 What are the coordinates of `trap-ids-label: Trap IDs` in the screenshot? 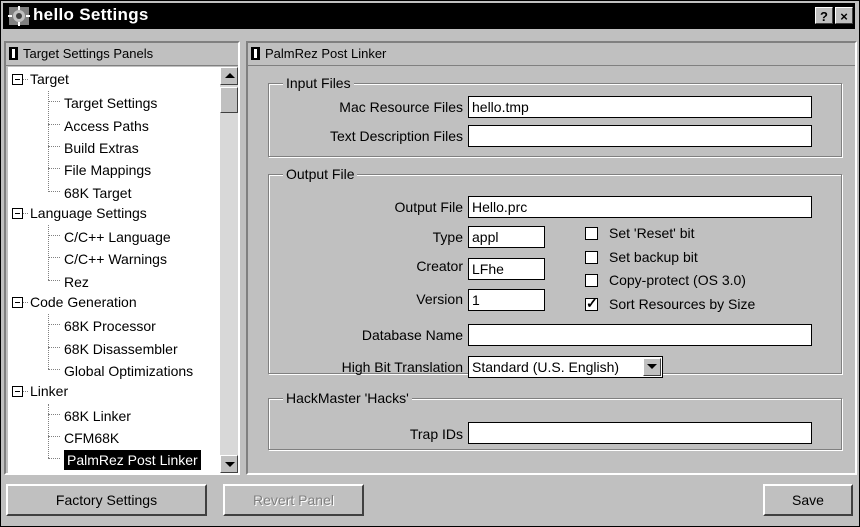 It's located at (436, 434).